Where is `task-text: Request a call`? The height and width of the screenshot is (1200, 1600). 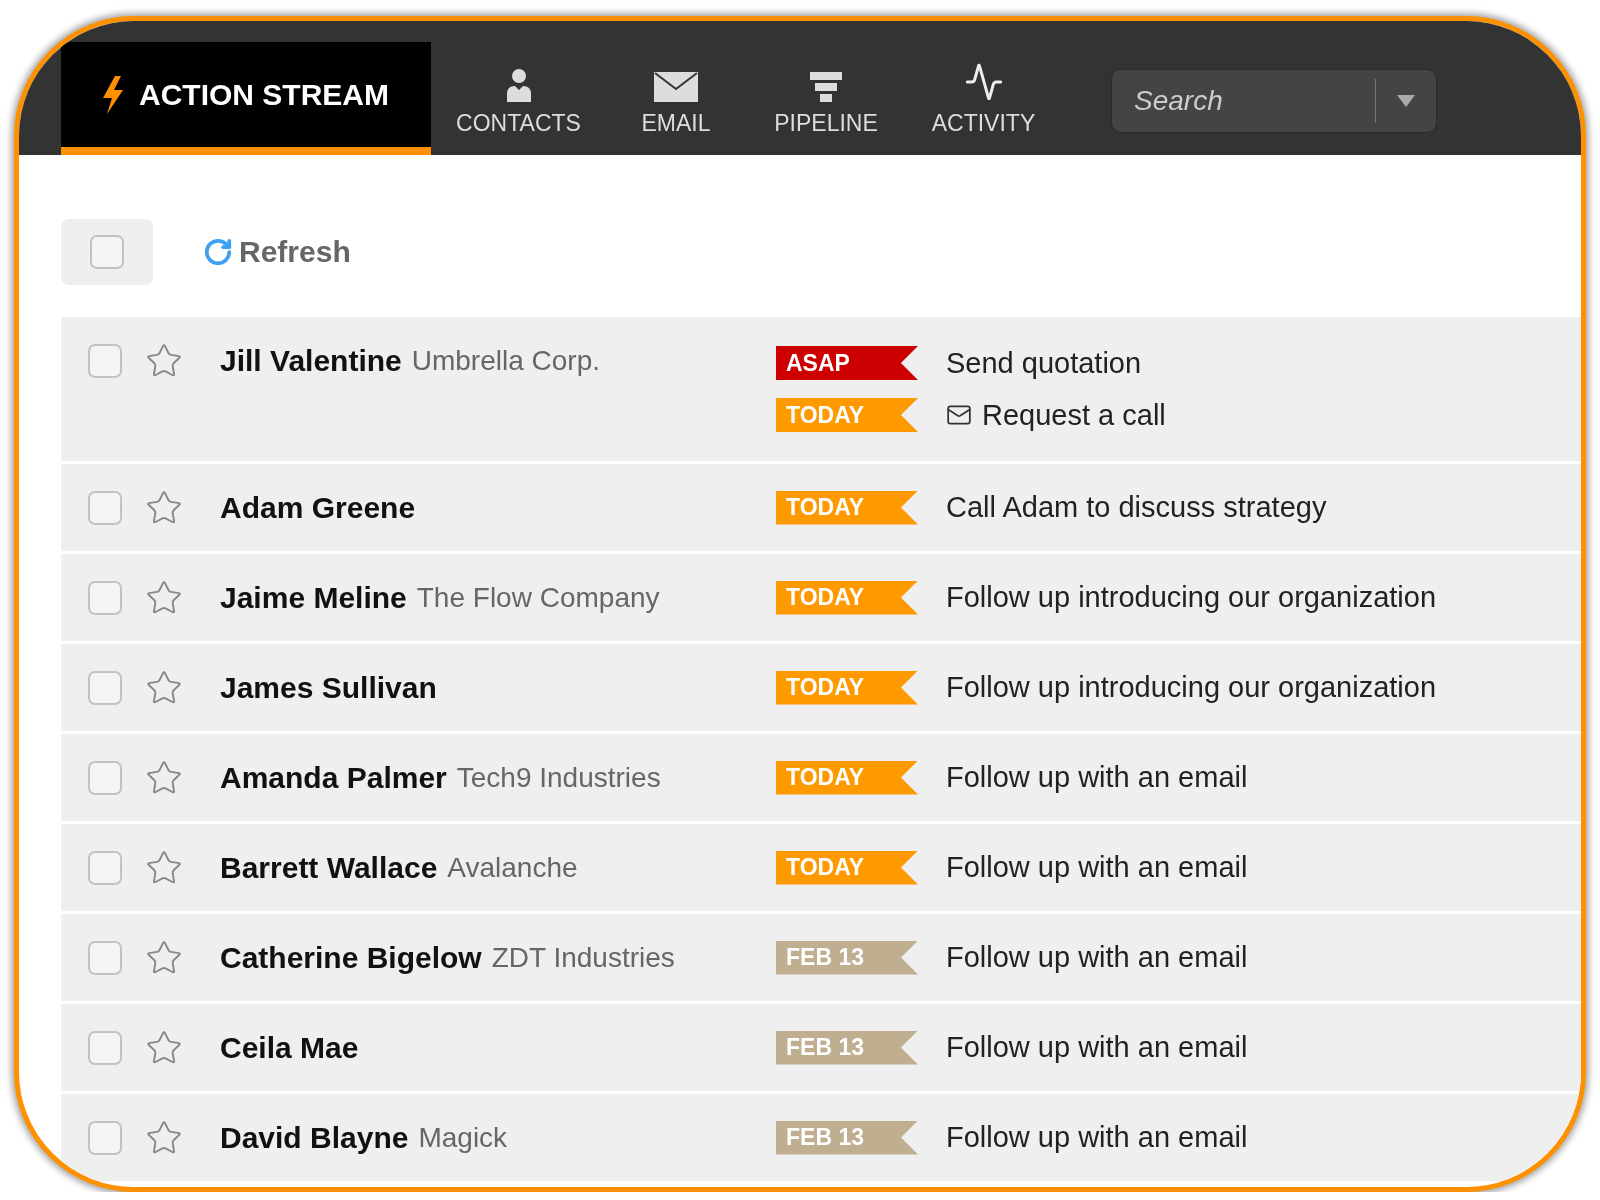 task-text: Request a call is located at coordinates (1074, 415).